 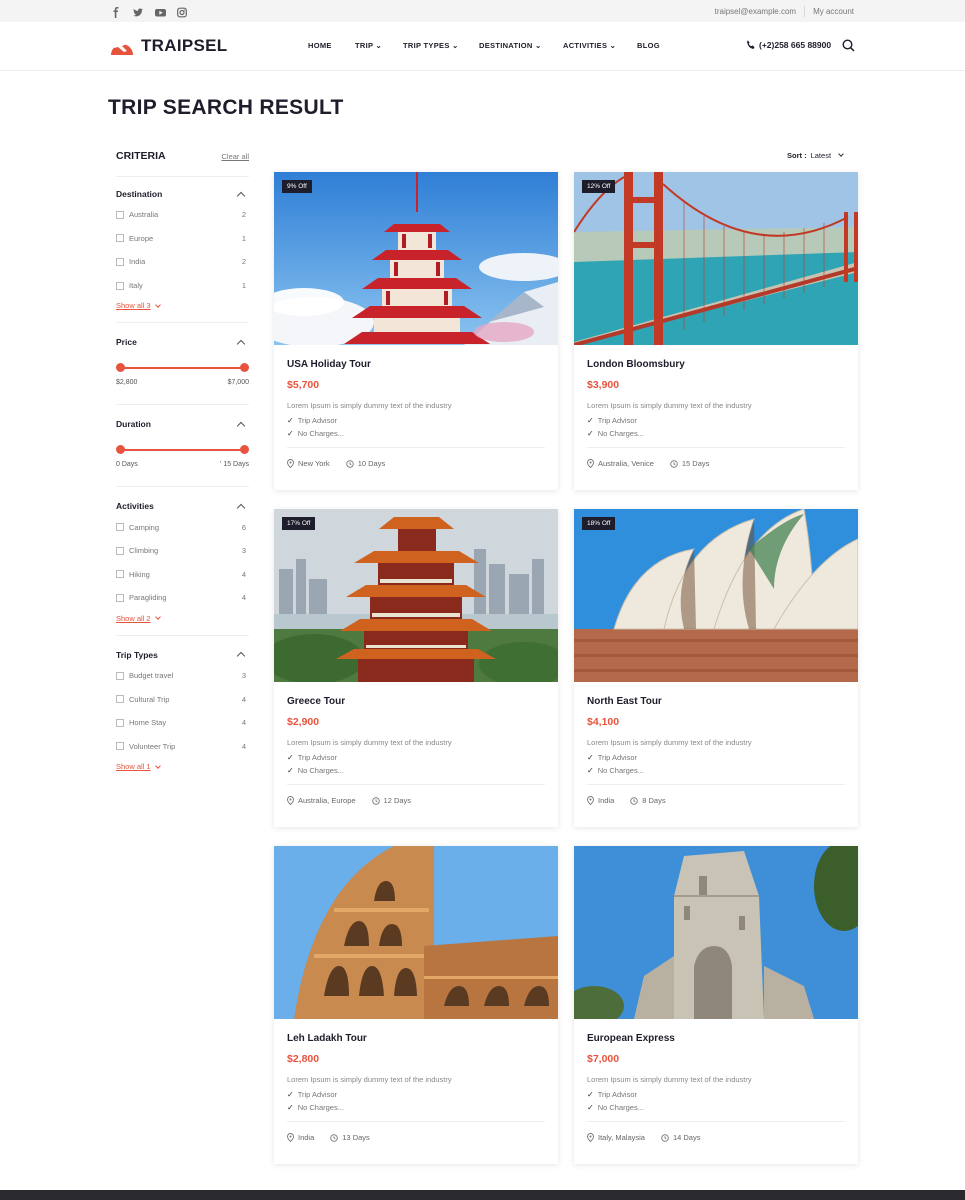 I want to click on trip-title: North East Tour, so click(x=716, y=701).